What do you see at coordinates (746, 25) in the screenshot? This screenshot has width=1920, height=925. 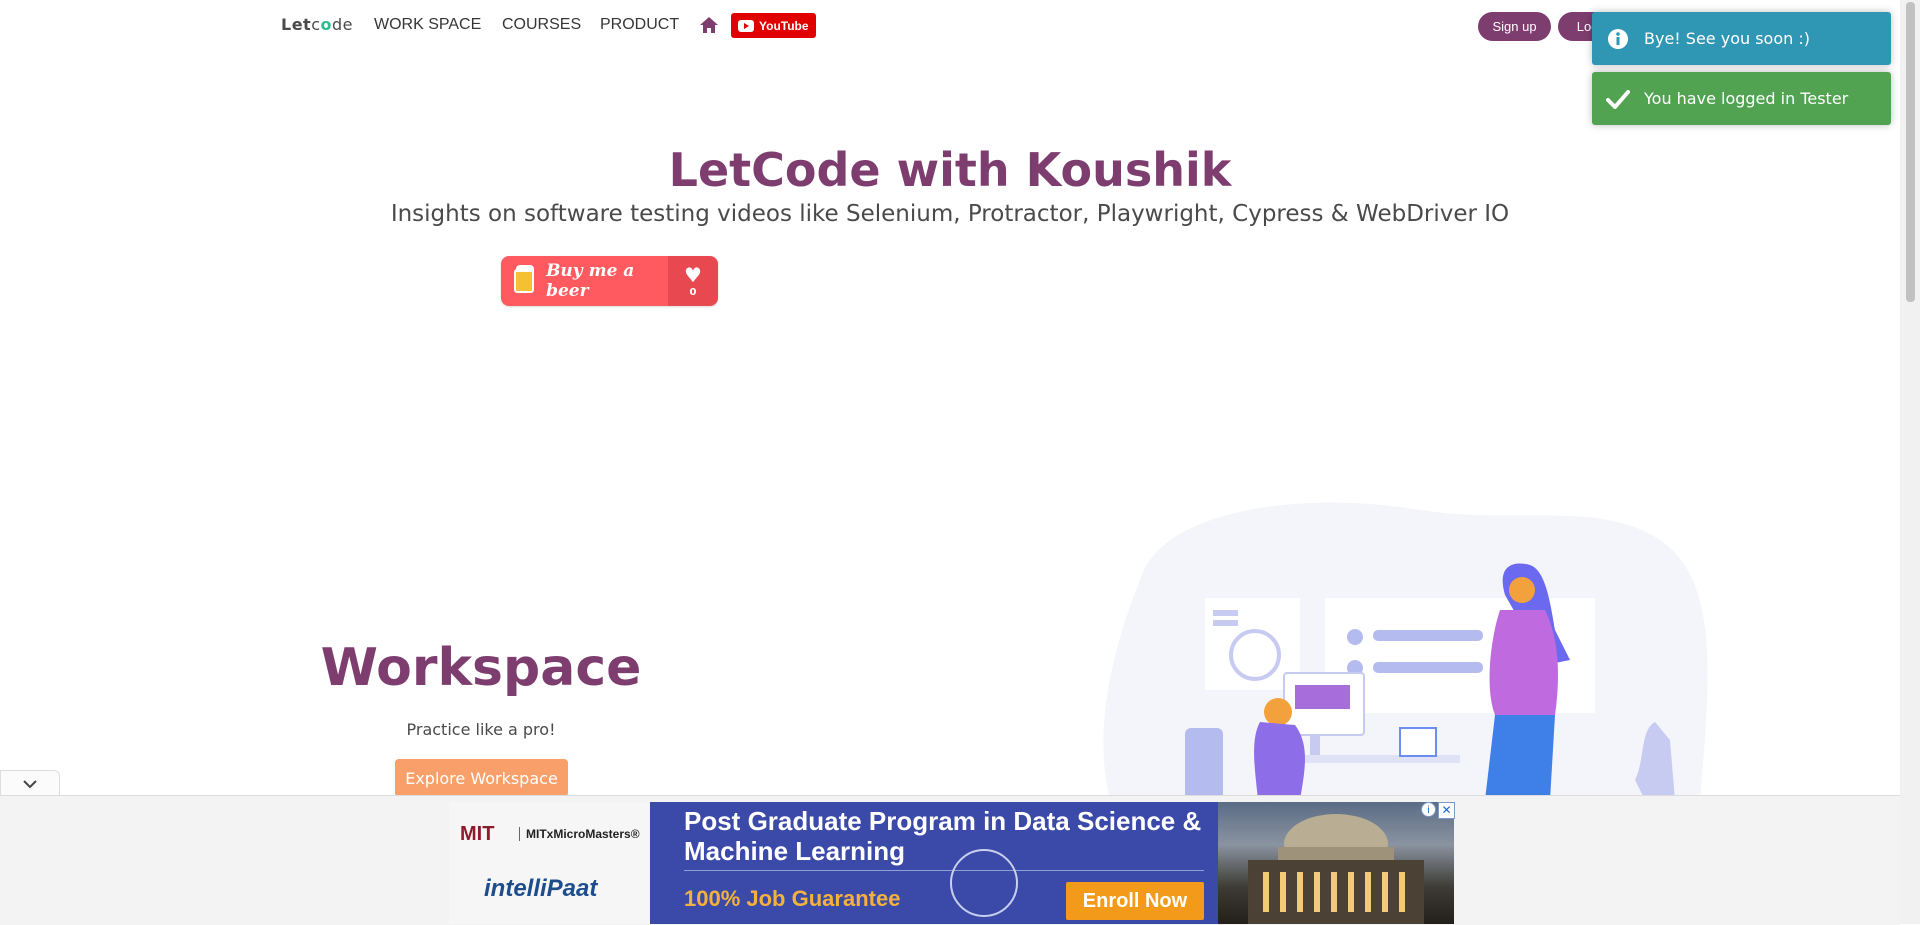 I see `youtube-play-icon` at bounding box center [746, 25].